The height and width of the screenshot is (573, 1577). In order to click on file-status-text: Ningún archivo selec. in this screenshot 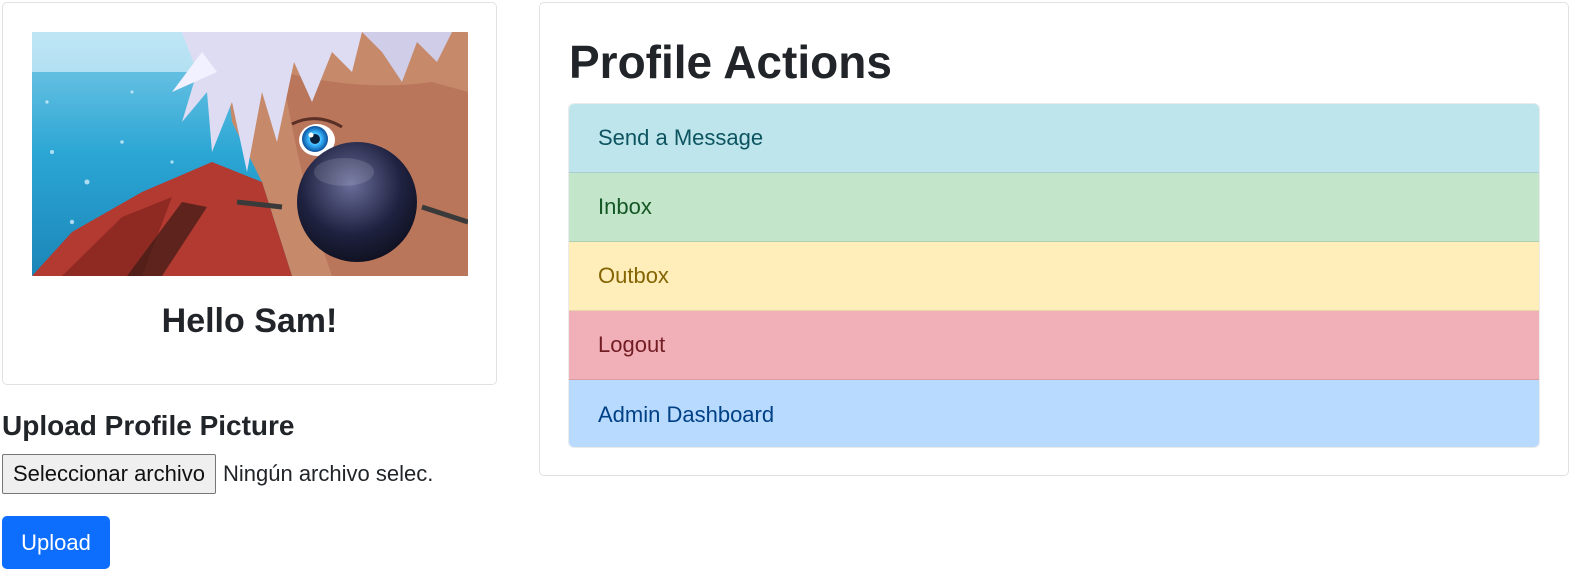, I will do `click(328, 473)`.